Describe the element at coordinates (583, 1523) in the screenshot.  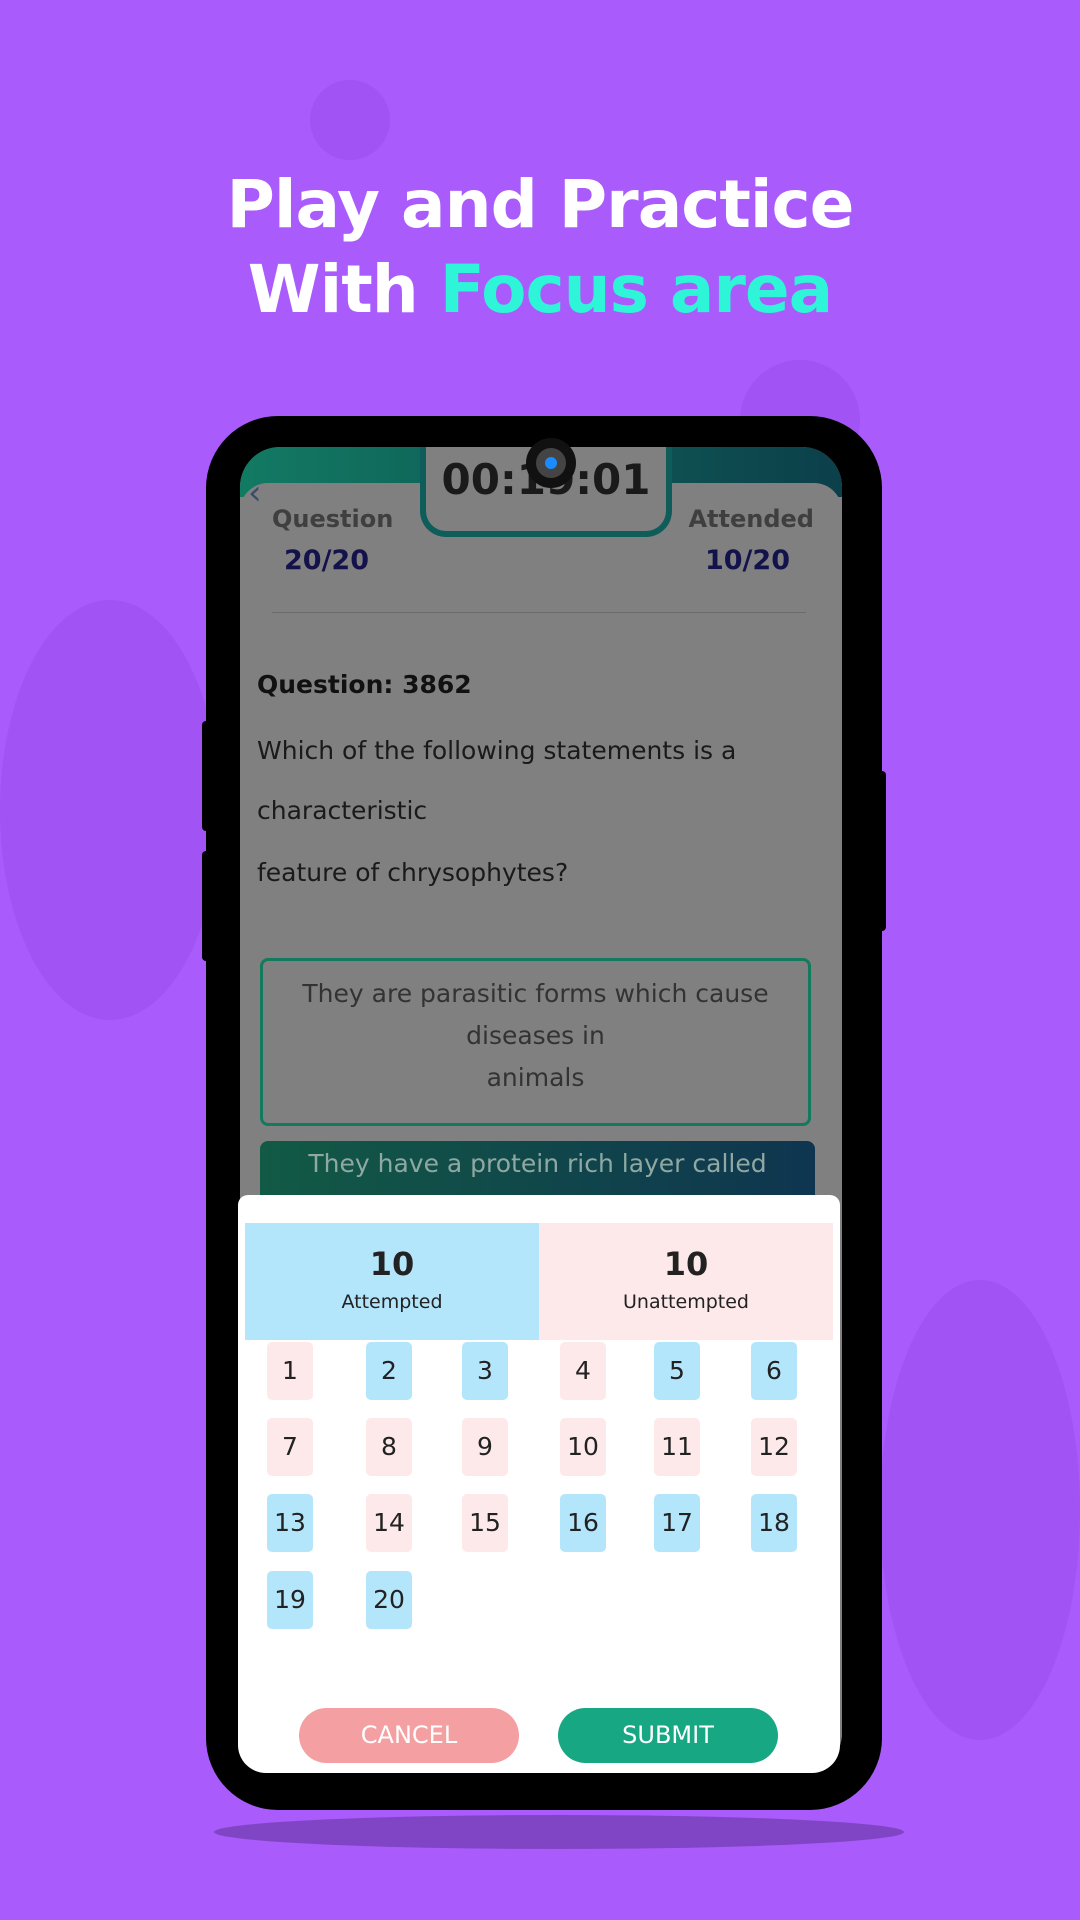
I see `question-number-16: 16` at that location.